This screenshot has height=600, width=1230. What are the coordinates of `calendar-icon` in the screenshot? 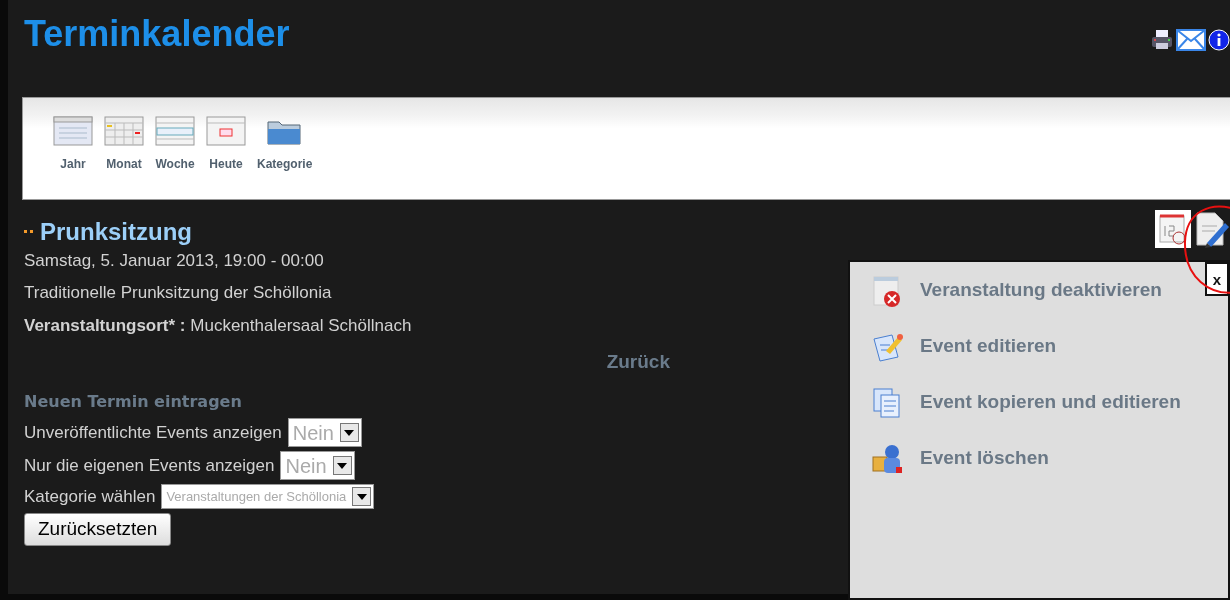 It's located at (1173, 229).